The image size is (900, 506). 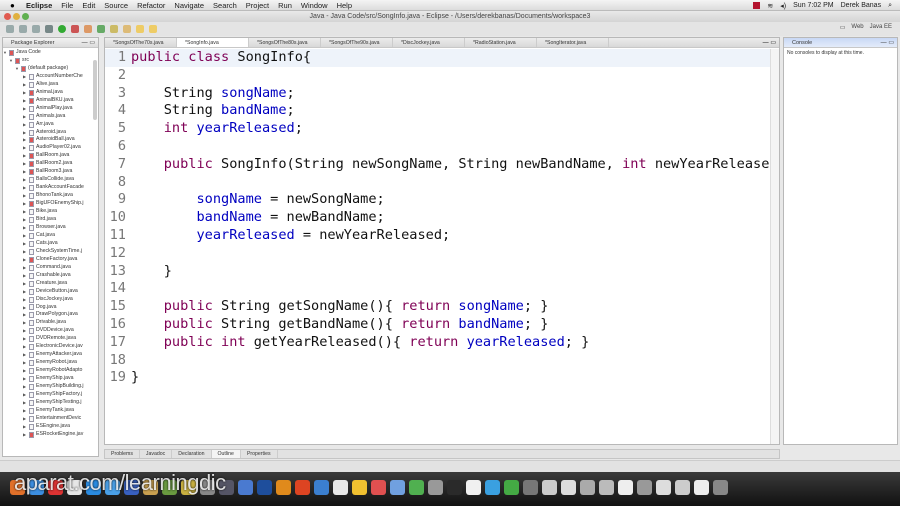 I want to click on editor-tab: *DiscJockey.java, so click(x=429, y=42).